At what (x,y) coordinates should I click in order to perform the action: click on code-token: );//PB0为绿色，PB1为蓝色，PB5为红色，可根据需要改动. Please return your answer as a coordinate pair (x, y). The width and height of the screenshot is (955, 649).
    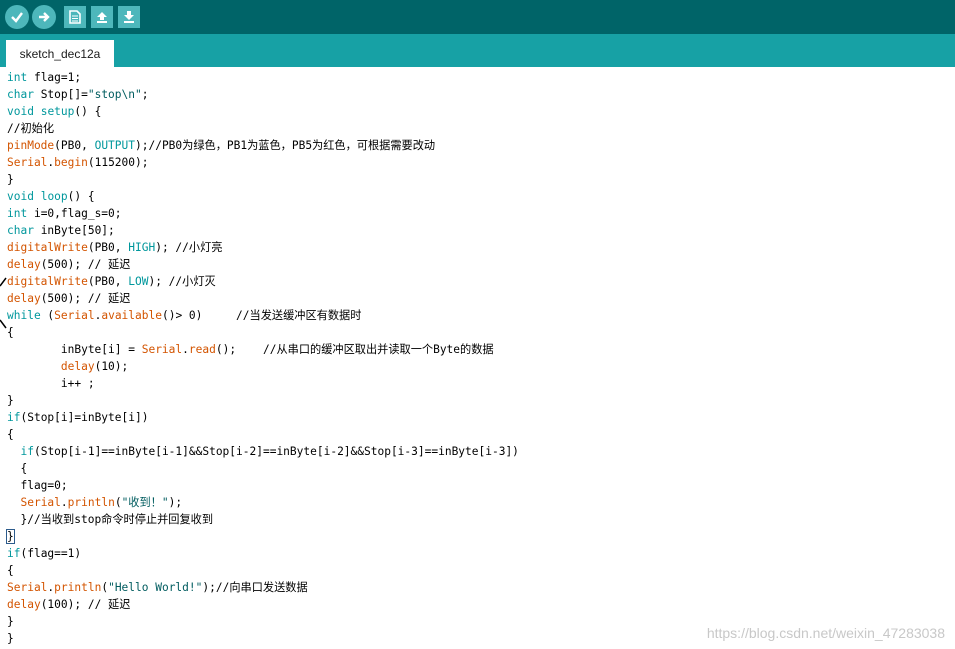
    Looking at the image, I should click on (285, 145).